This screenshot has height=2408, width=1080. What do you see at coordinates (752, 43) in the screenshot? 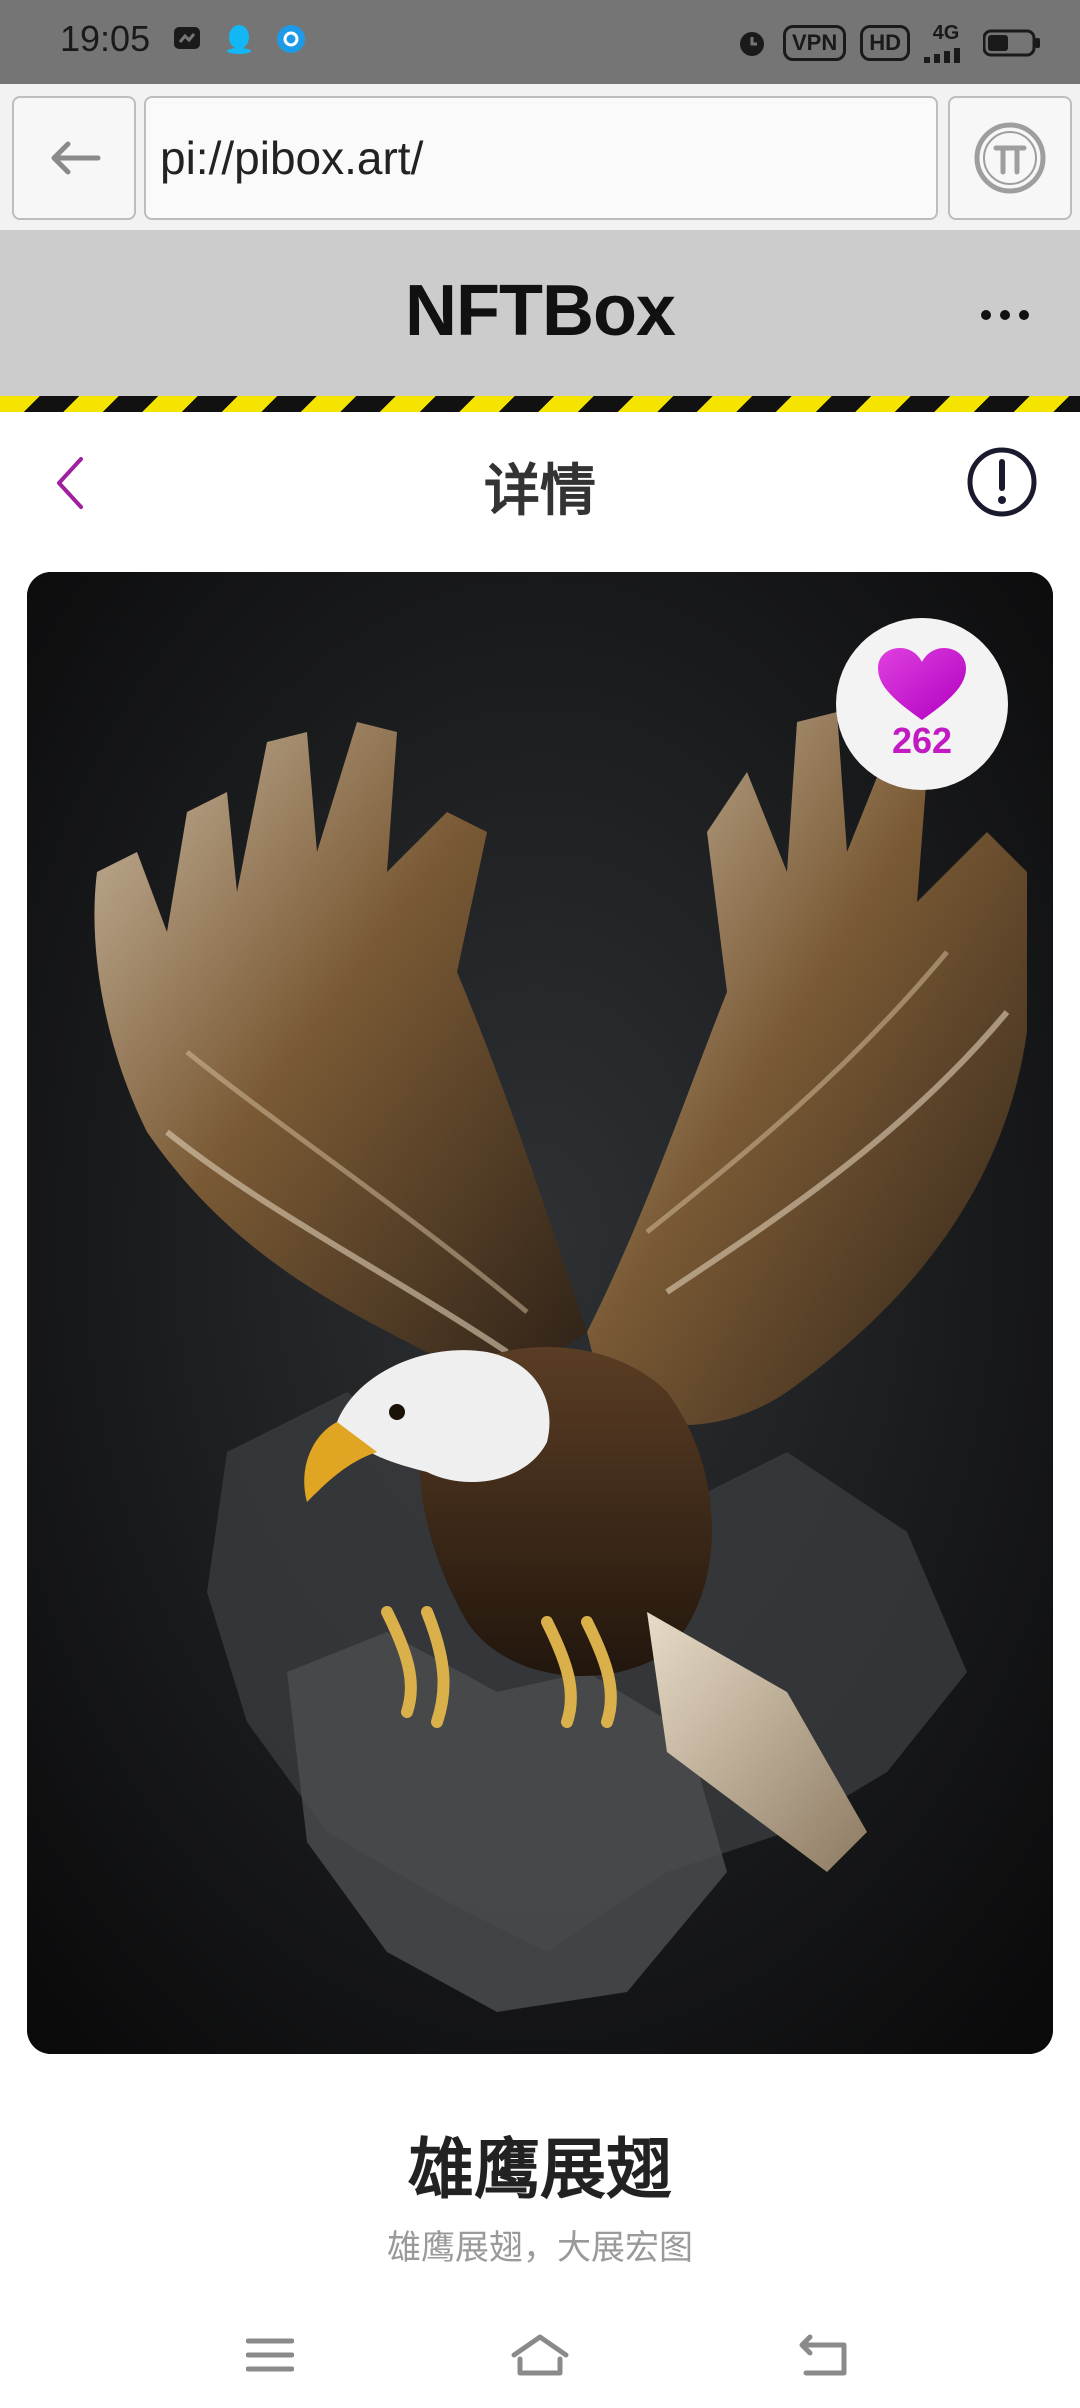
I see `alarm-icon` at bounding box center [752, 43].